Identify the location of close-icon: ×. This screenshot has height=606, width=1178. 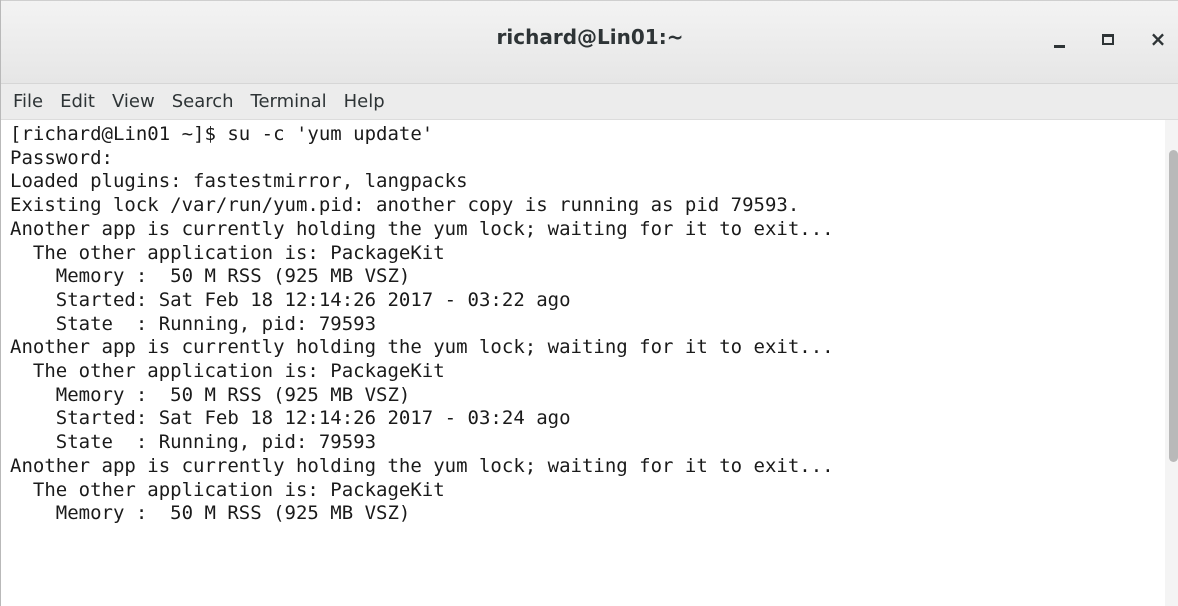
(1158, 39).